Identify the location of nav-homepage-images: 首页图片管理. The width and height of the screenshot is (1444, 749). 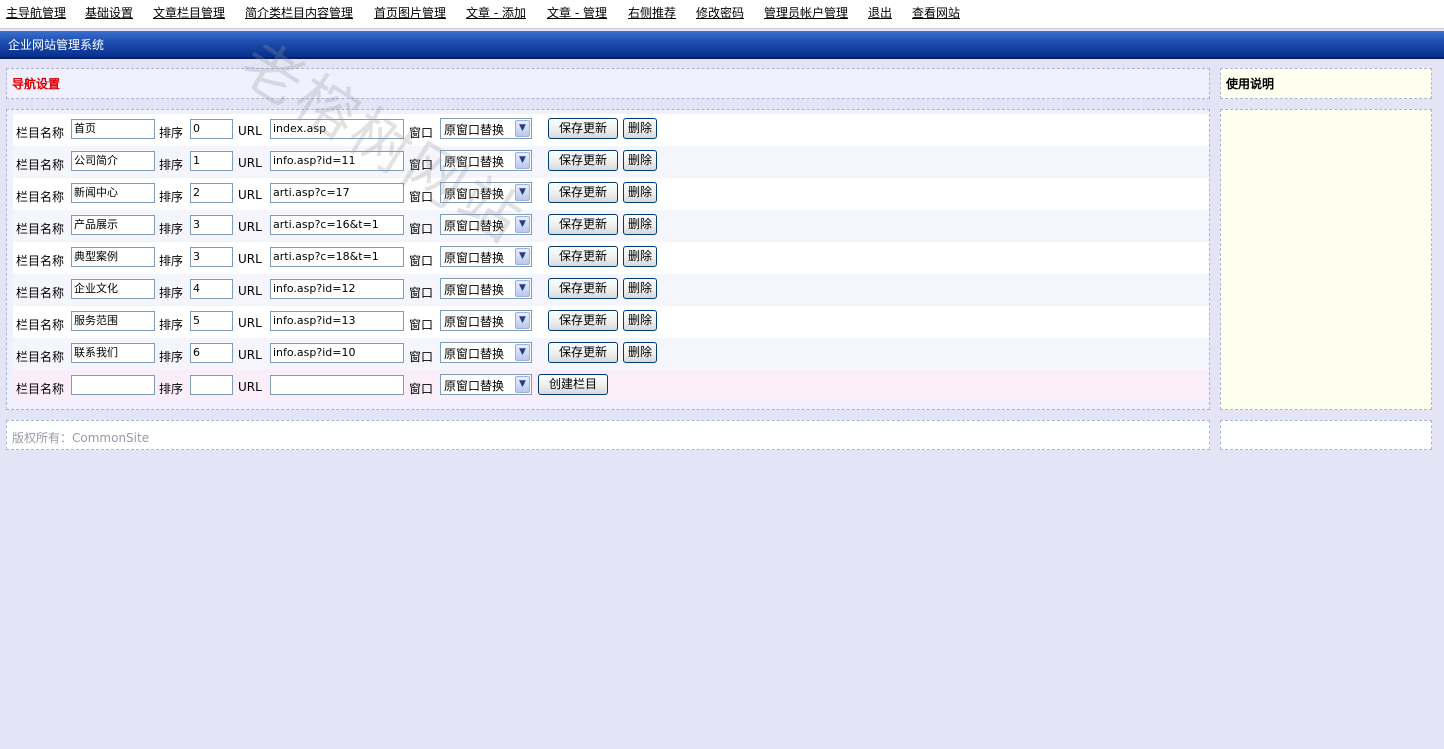
(410, 12).